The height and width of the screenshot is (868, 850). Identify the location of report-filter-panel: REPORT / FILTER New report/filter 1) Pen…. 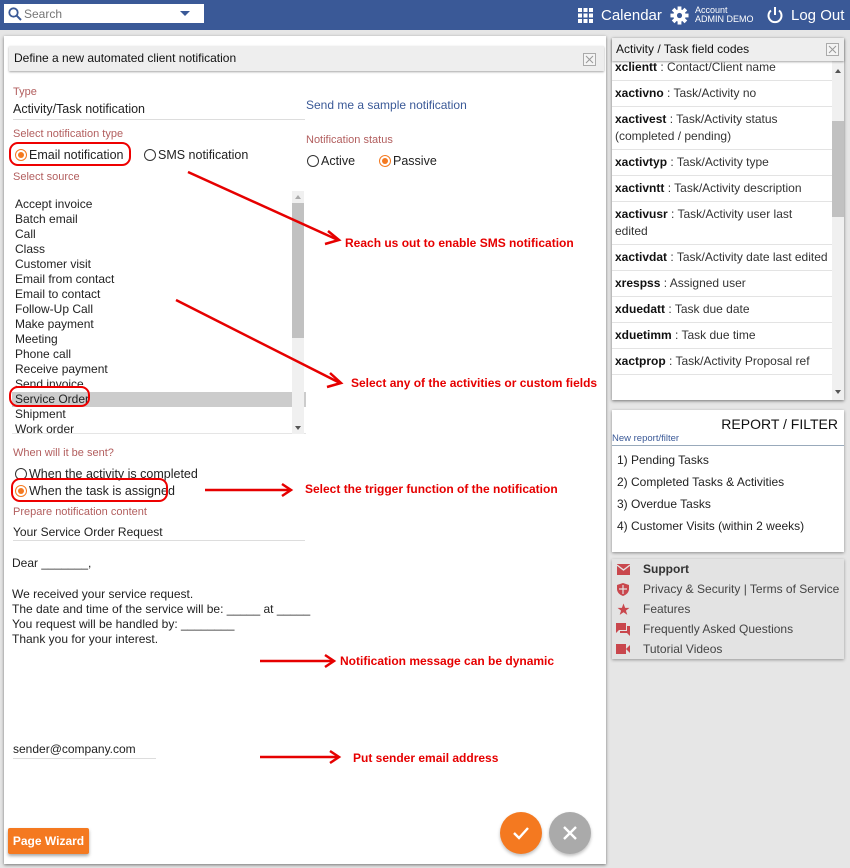
(728, 481).